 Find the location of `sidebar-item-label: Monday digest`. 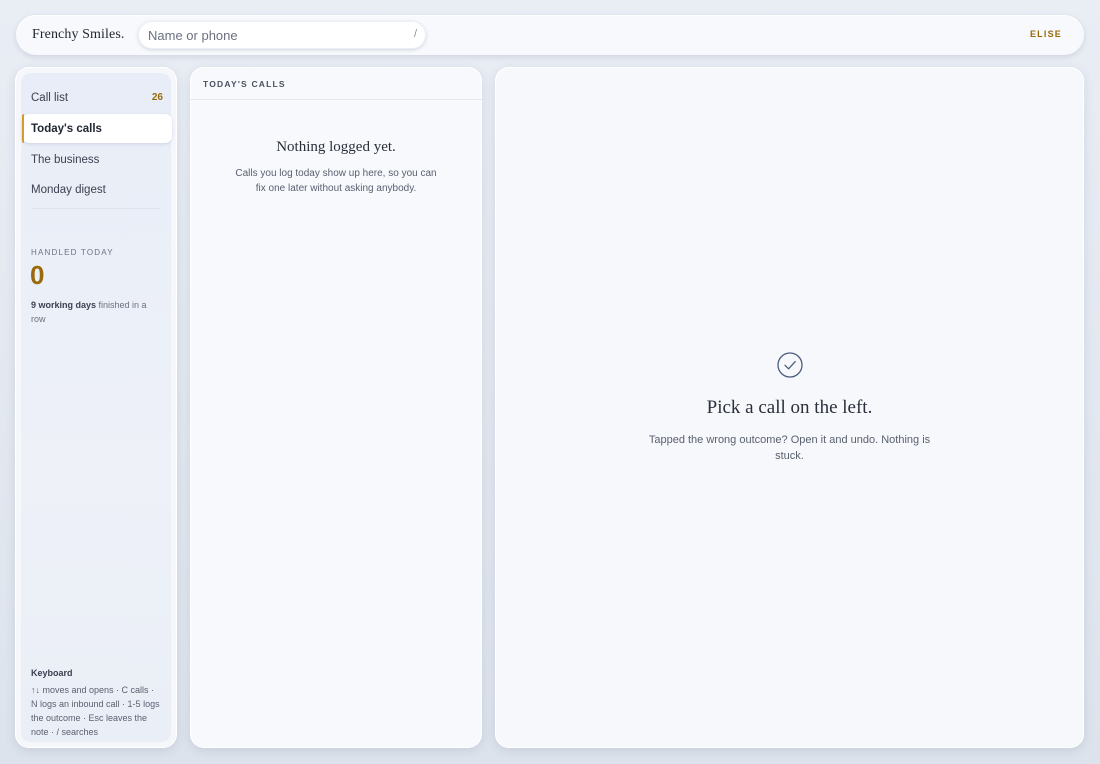

sidebar-item-label: Monday digest is located at coordinates (68, 189).